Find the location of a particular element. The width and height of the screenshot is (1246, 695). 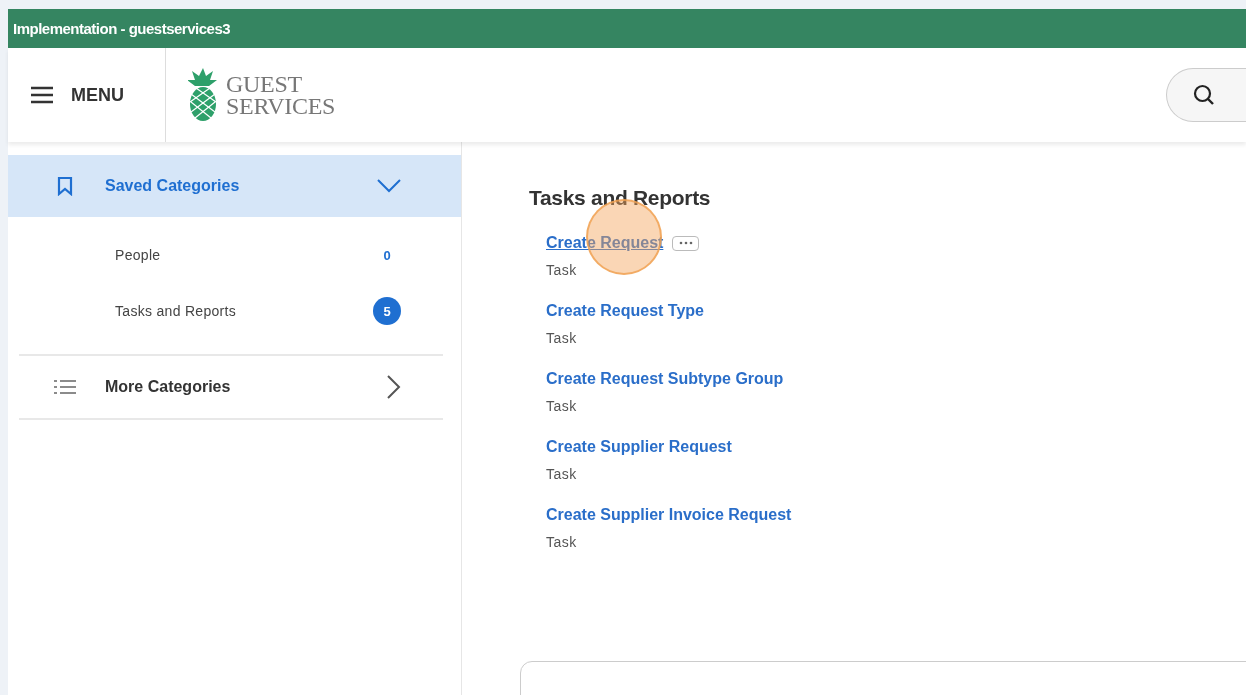

search-field is located at coordinates (1206, 95).